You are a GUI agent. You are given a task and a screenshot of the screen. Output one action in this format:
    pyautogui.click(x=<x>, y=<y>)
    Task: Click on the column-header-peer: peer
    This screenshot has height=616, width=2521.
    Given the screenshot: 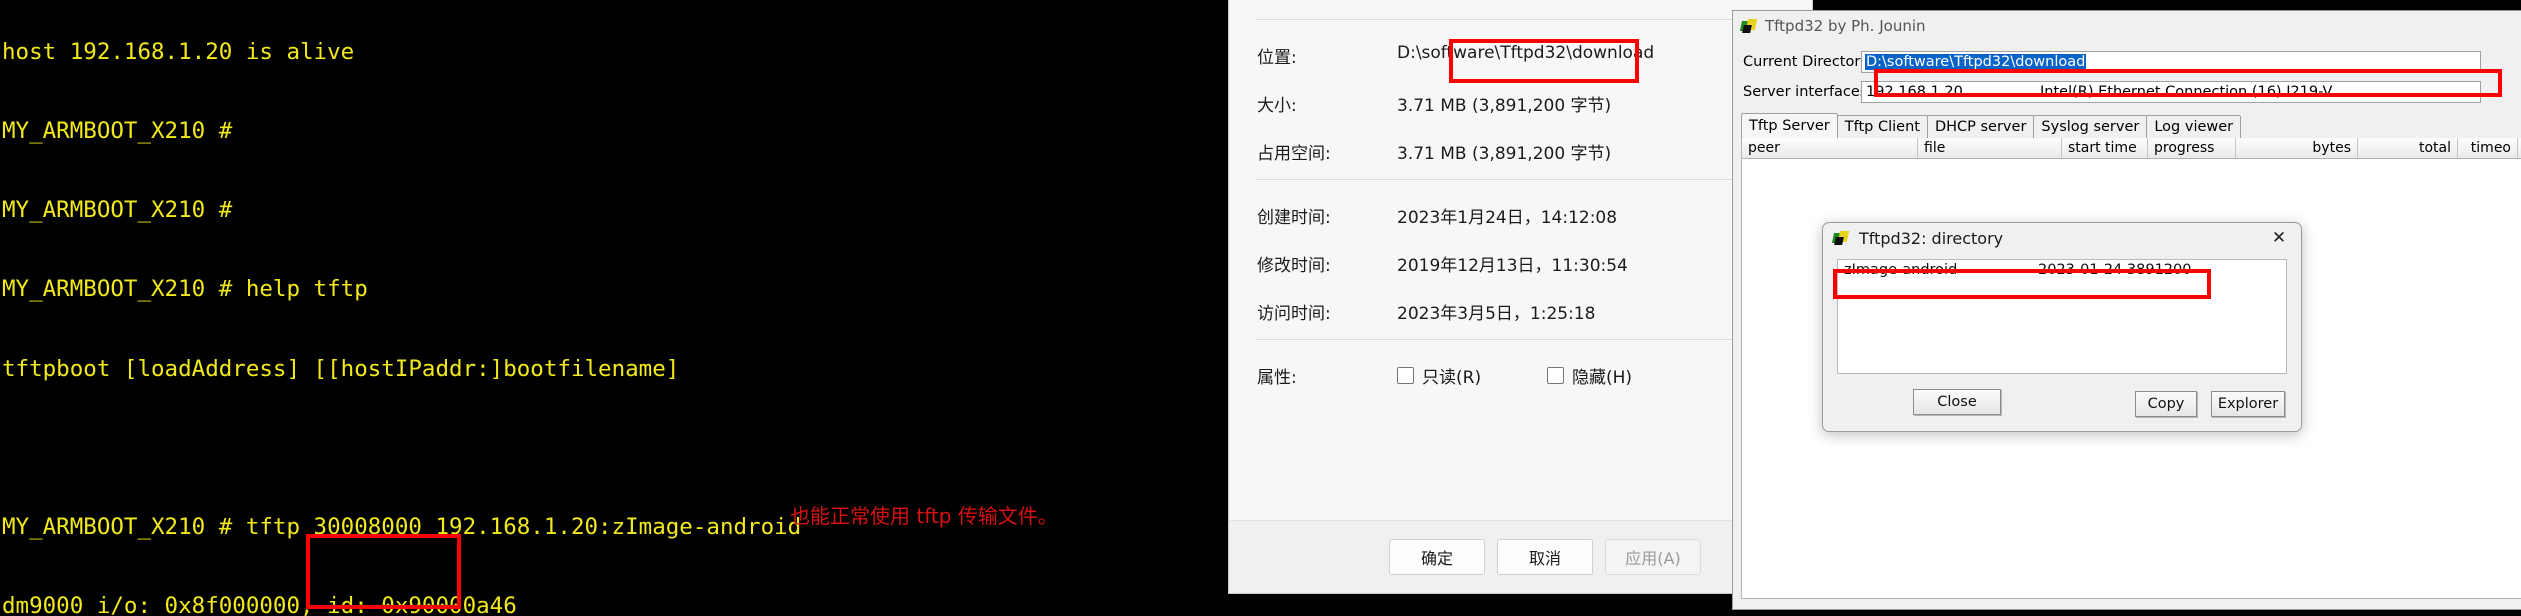 What is the action you would take?
    pyautogui.click(x=1830, y=148)
    